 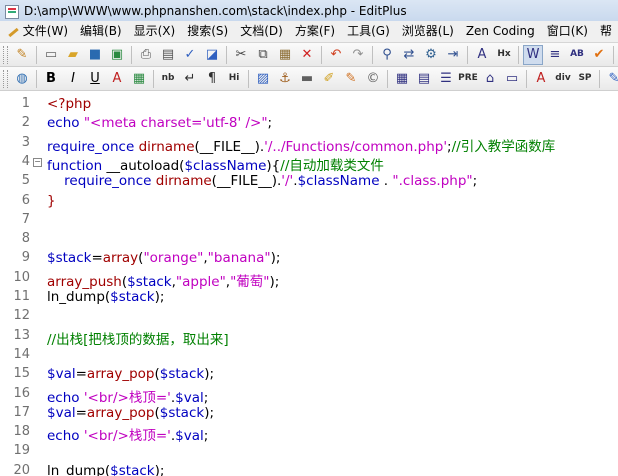 What do you see at coordinates (263, 55) in the screenshot?
I see `copy-icon: ⧉` at bounding box center [263, 55].